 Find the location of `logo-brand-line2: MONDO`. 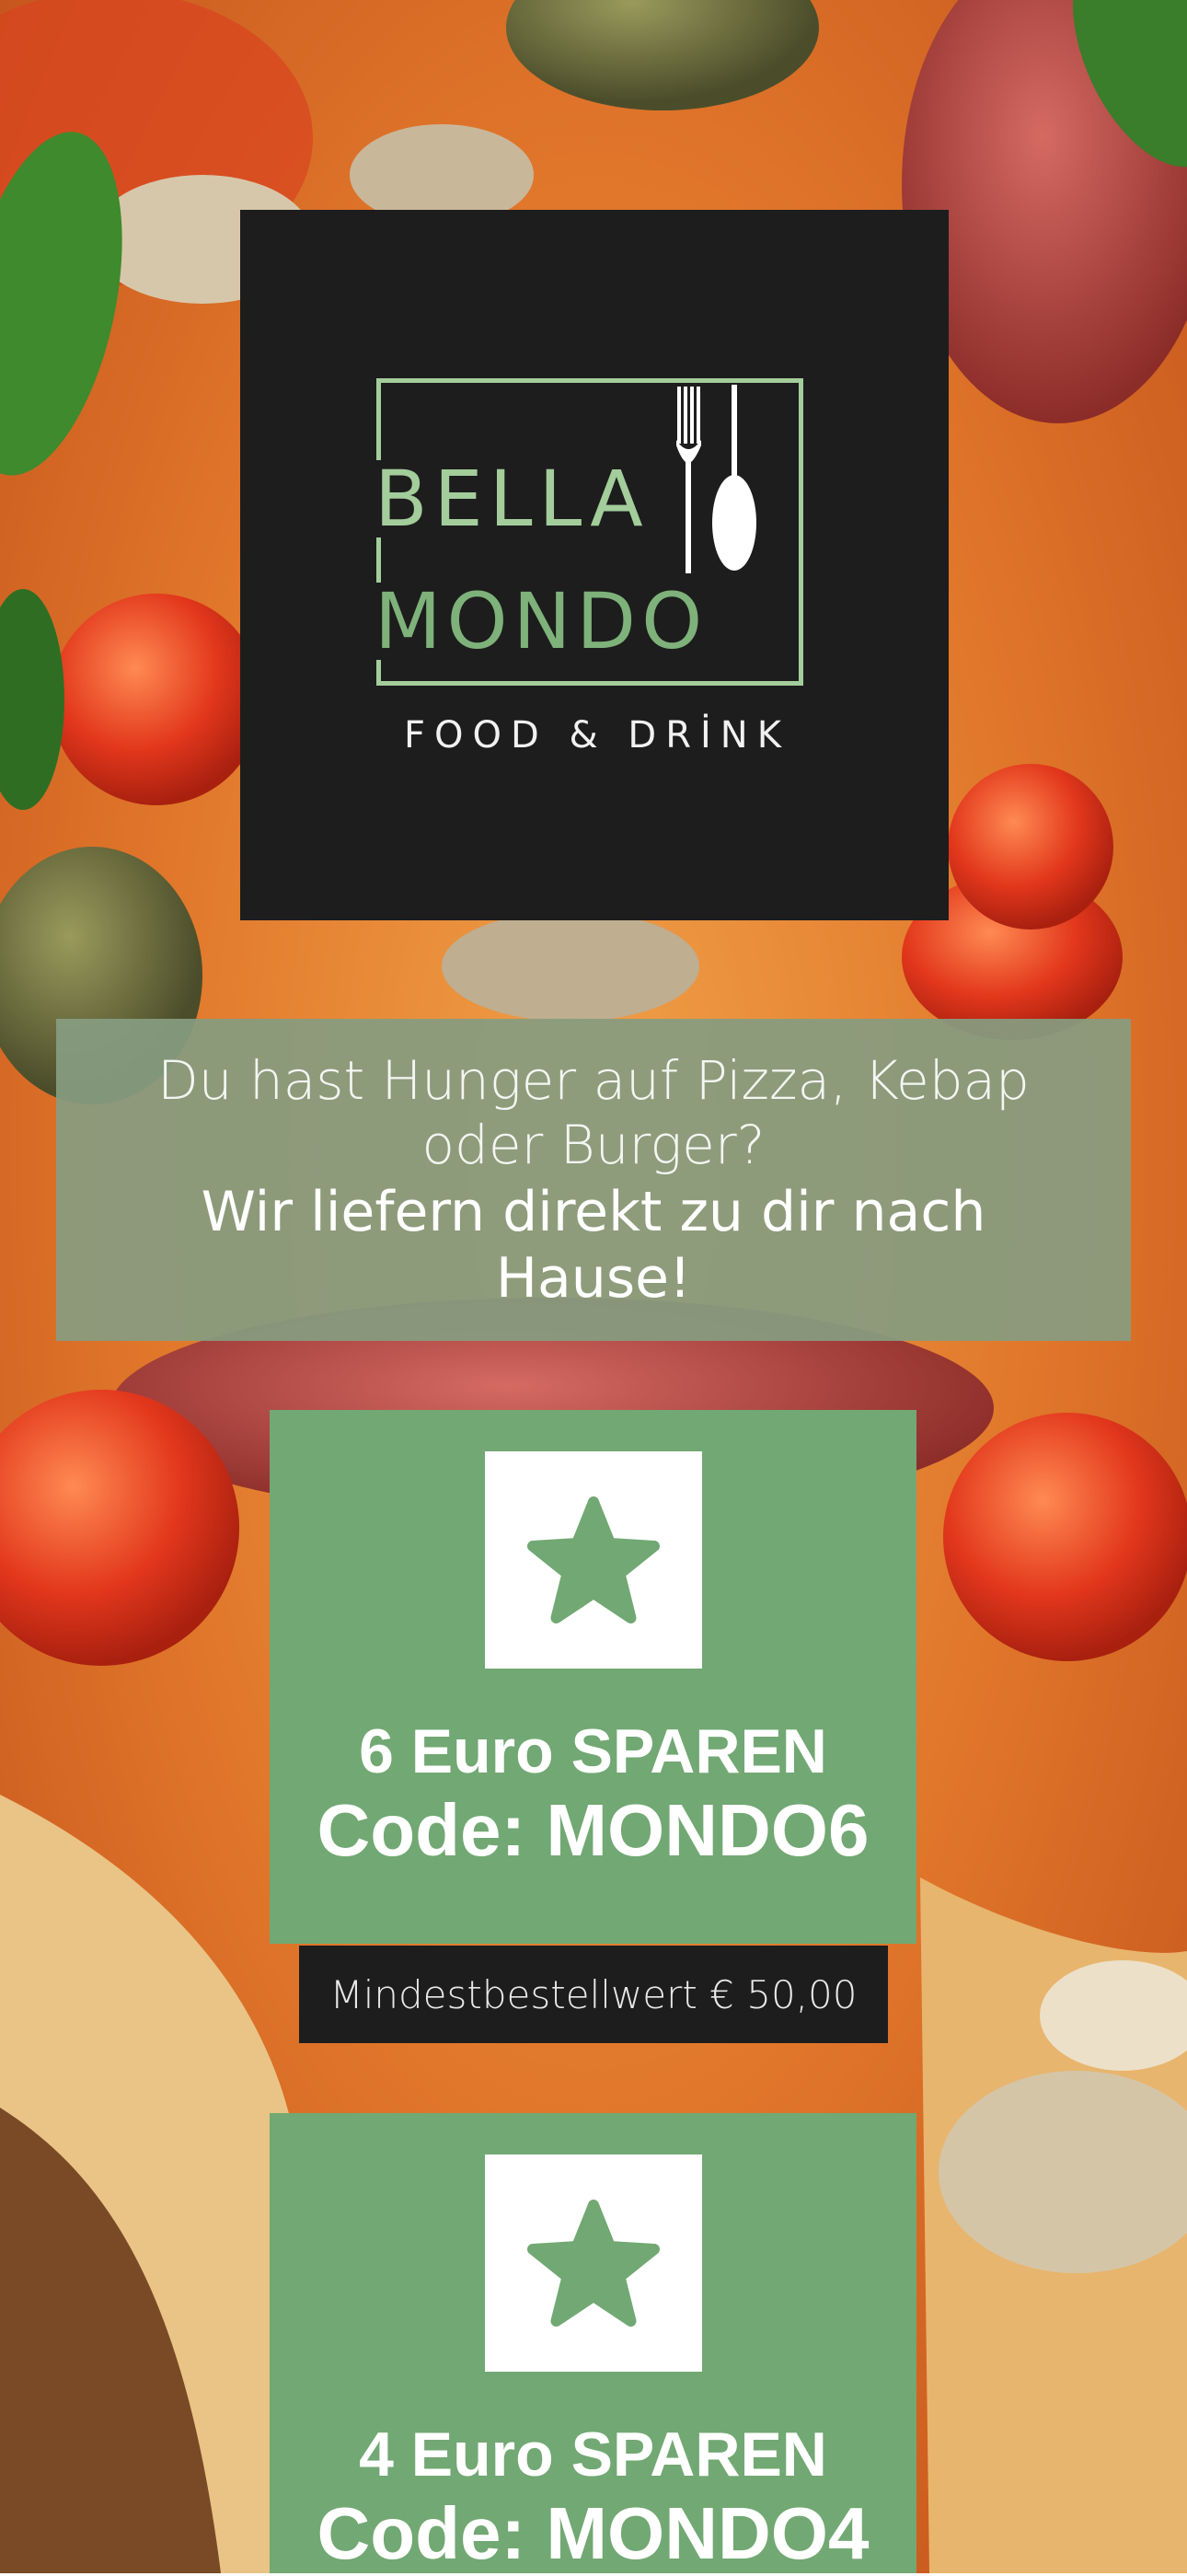

logo-brand-line2: MONDO is located at coordinates (577, 621).